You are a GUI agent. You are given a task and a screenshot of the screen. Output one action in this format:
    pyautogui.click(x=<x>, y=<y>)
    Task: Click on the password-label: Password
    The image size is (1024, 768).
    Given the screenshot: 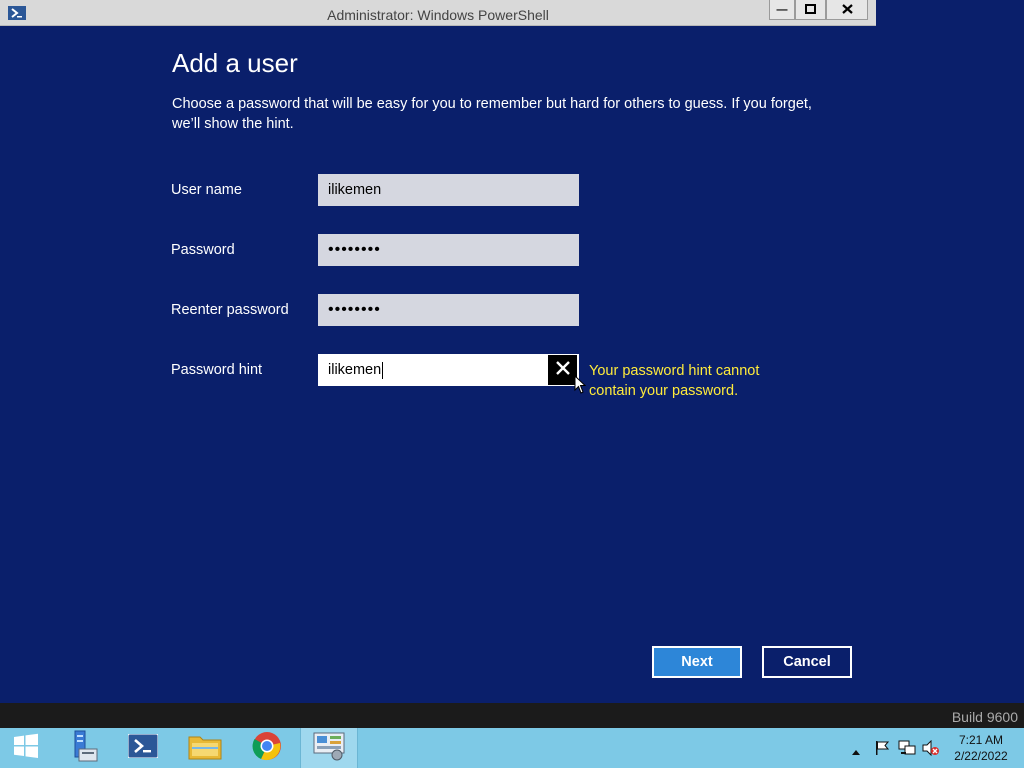 What is the action you would take?
    pyautogui.click(x=203, y=250)
    